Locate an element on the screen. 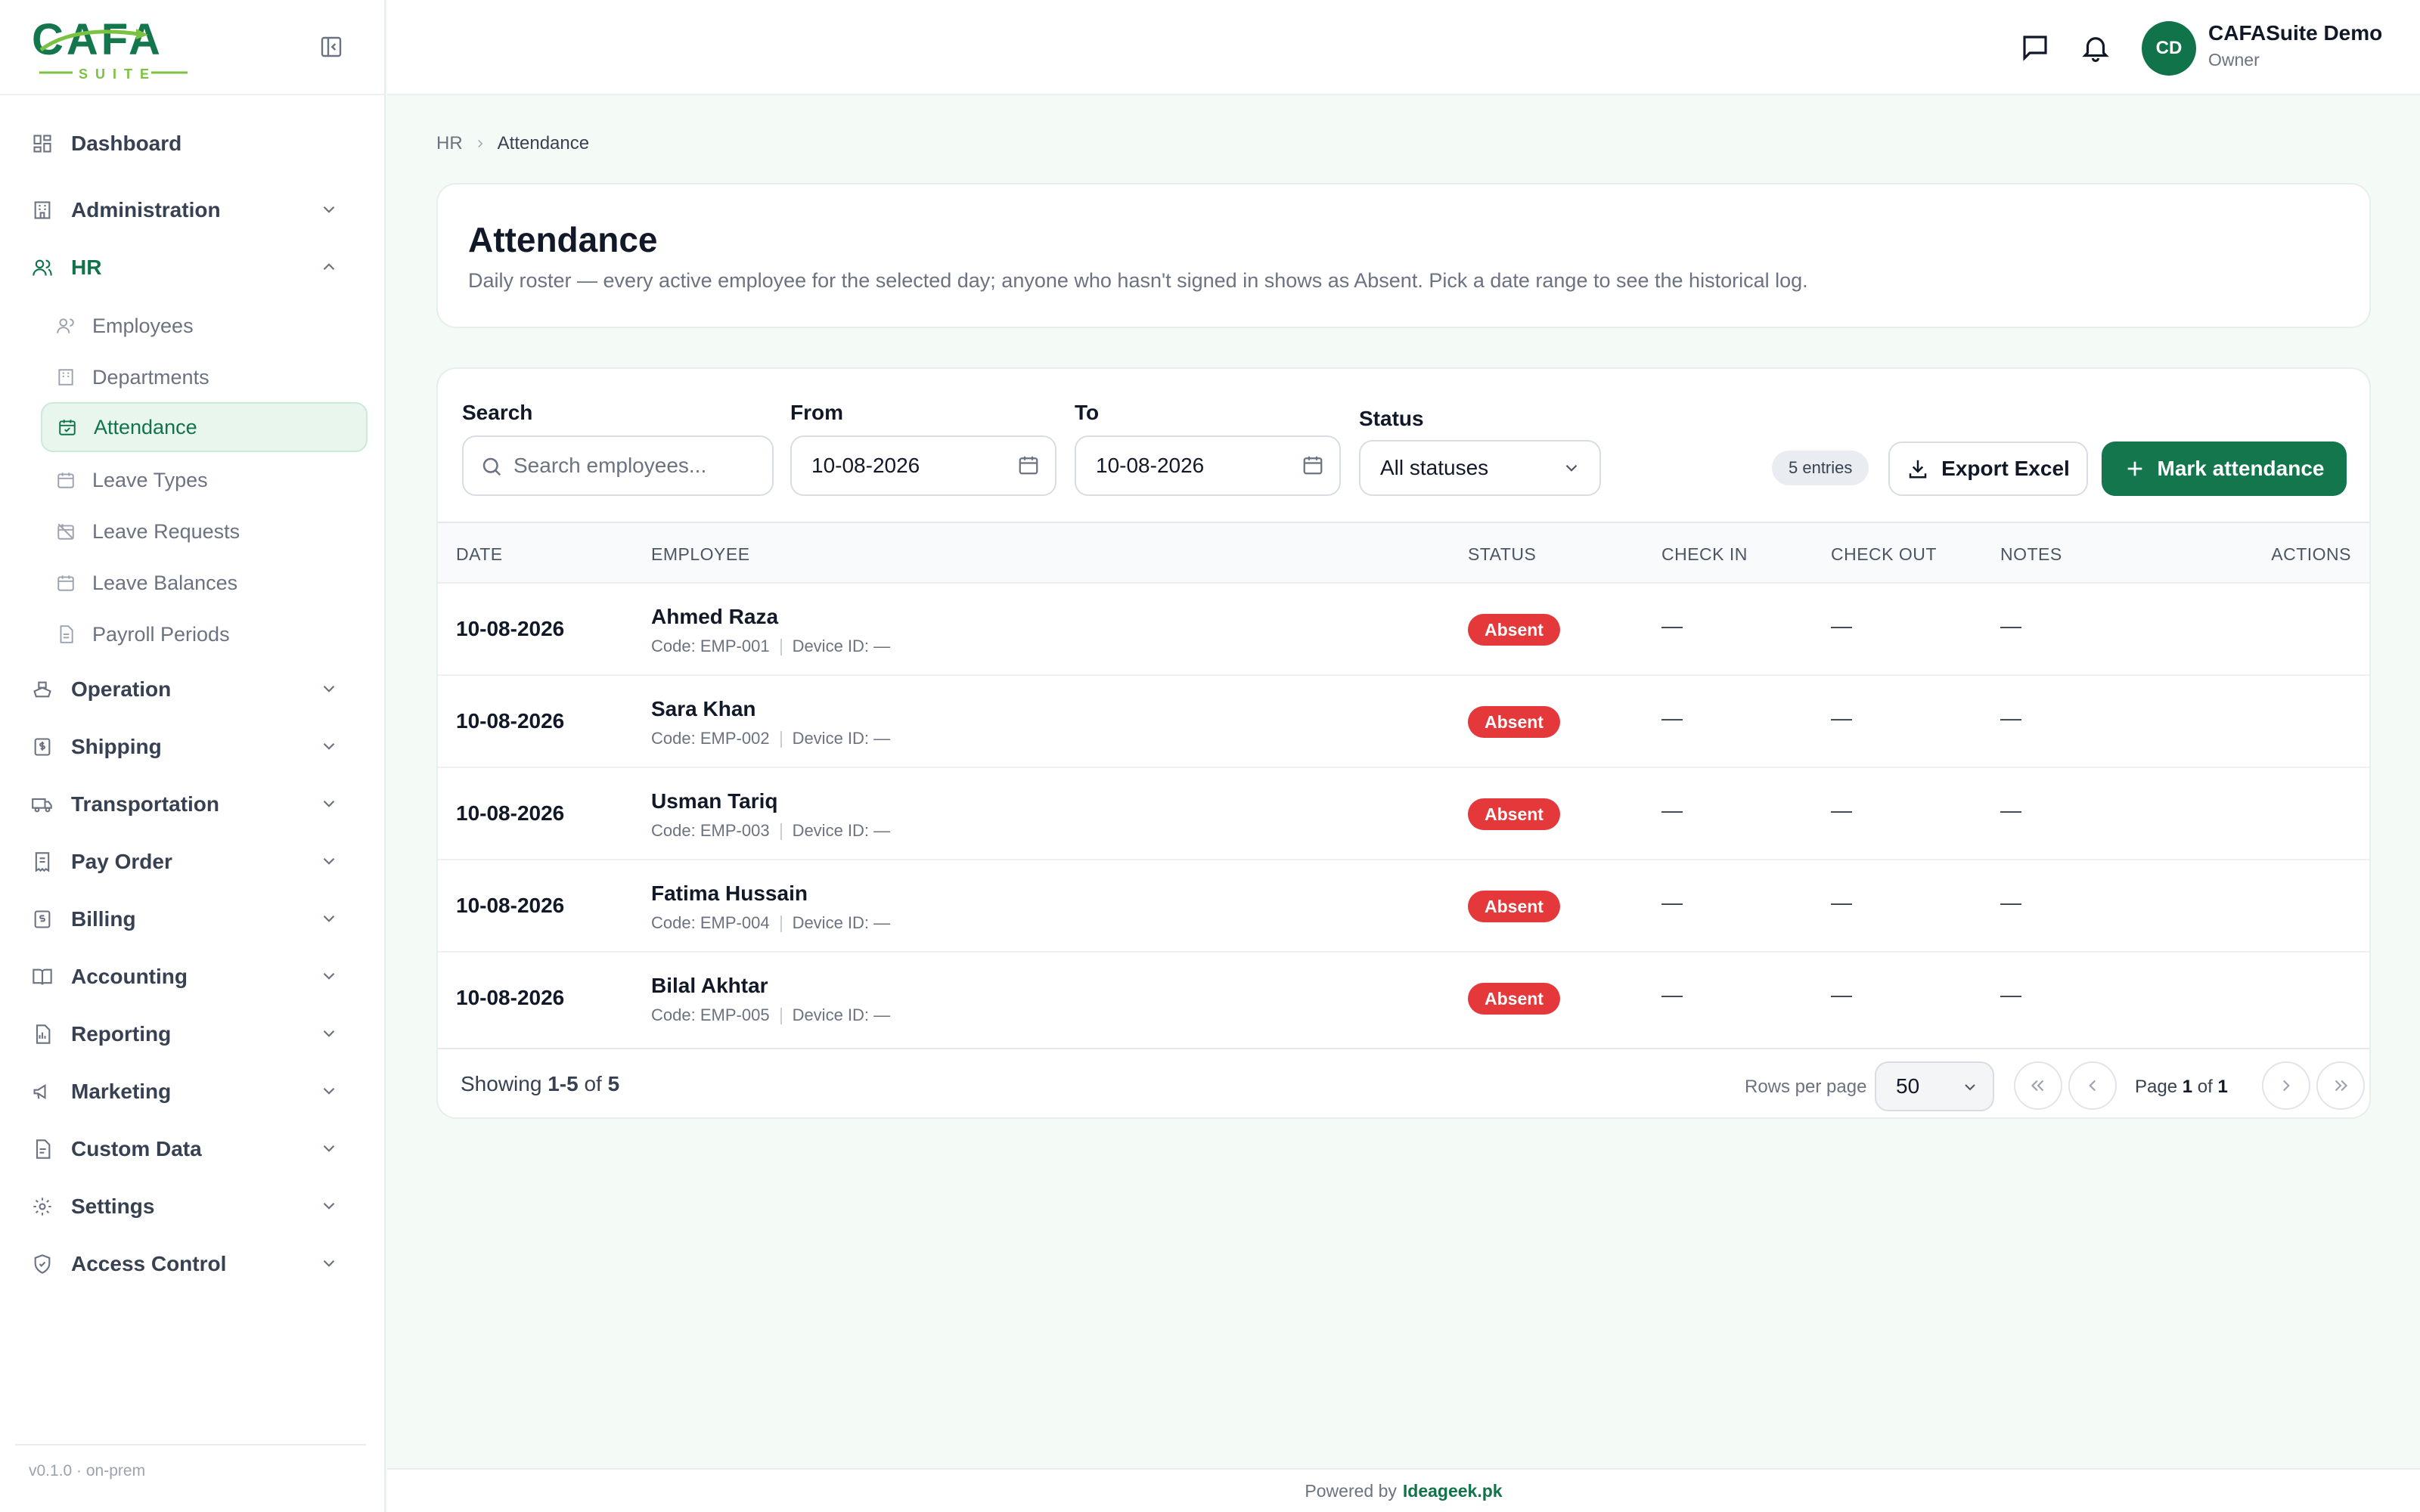 This screenshot has width=2420, height=1512. sidebar-item-label: HR is located at coordinates (86, 267).